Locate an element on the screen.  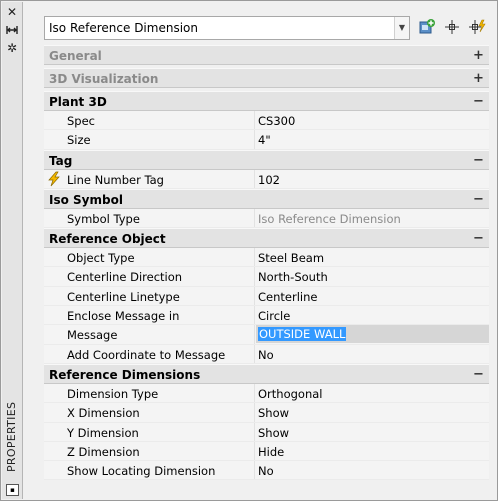
property-name: X Dimension is located at coordinates (103, 413).